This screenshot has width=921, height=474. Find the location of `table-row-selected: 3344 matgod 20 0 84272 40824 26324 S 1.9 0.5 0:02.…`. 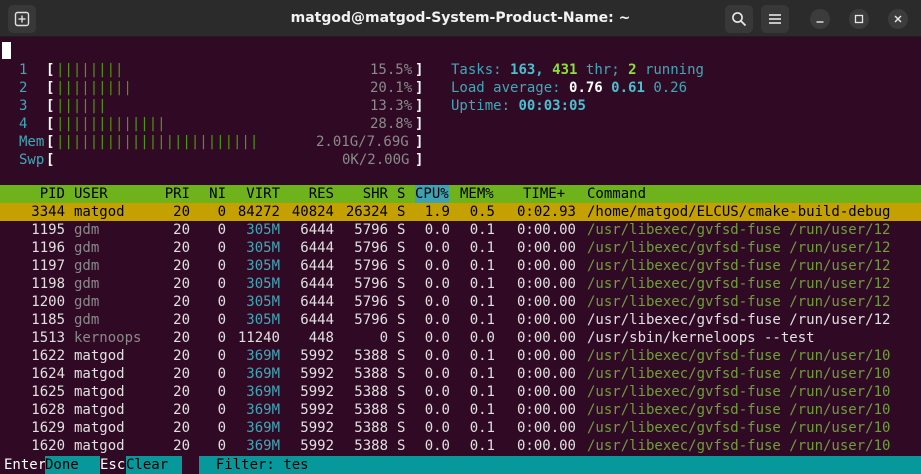

table-row-selected: 3344 matgod 20 0 84272 40824 26324 S 1.9 0.5 0:02.… is located at coordinates (460, 212).